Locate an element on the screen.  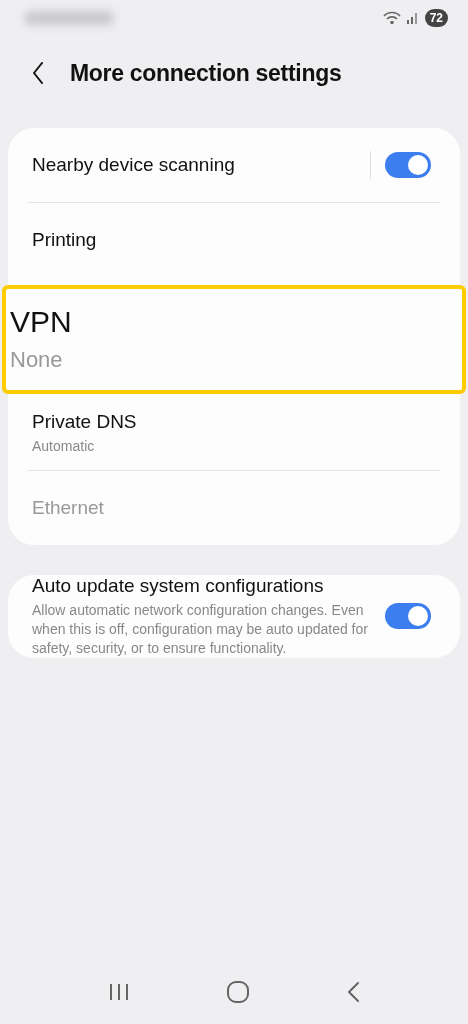
setting-title: Printing is located at coordinates (65, 240).